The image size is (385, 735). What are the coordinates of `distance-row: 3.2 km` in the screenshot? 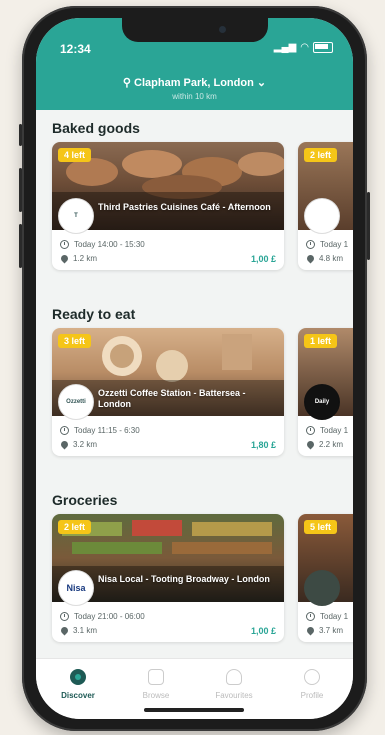 It's located at (78, 444).